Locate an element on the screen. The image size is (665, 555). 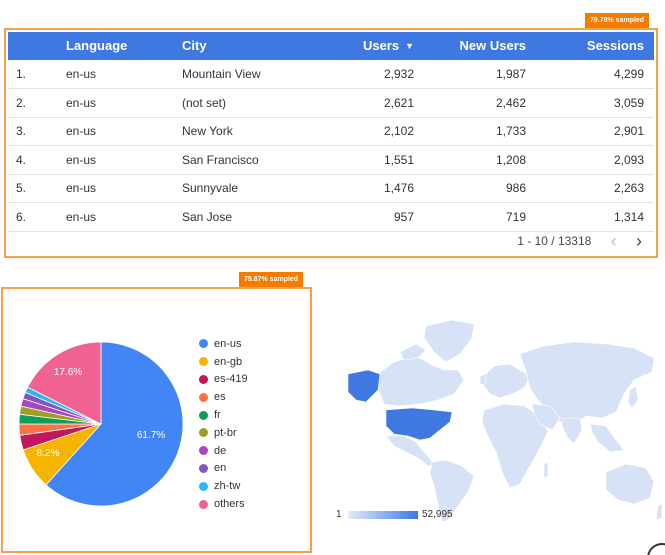
legend-item: en-gb is located at coordinates (254, 362).